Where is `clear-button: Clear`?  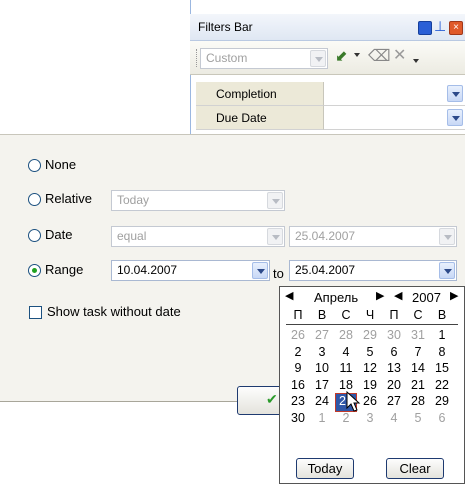 clear-button: Clear is located at coordinates (415, 468).